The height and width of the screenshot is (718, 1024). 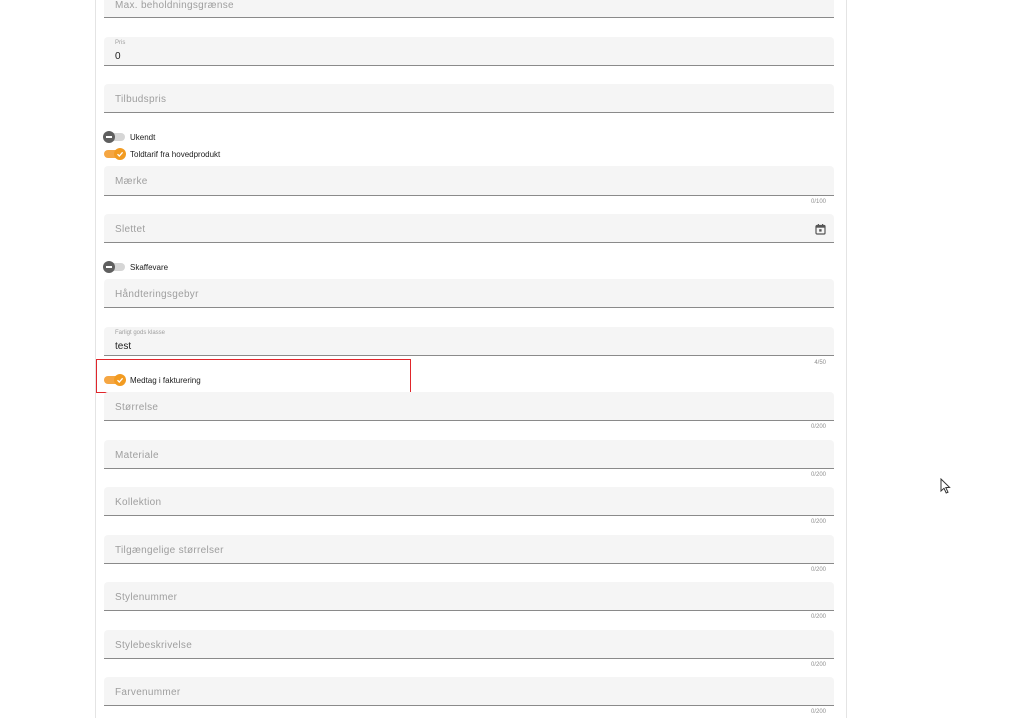 I want to click on size-counter: 0/200, so click(x=818, y=427).